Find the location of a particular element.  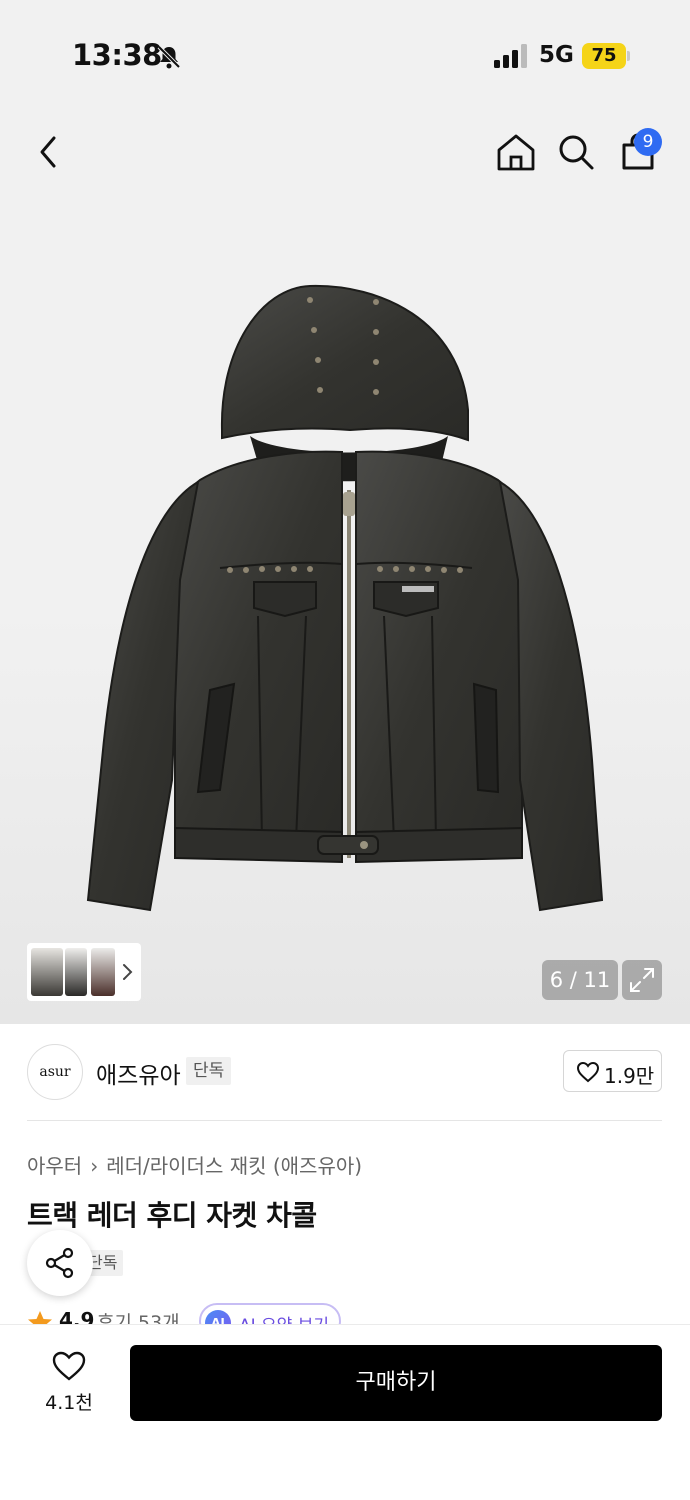

image-page-counter: 6 / 11 is located at coordinates (580, 980).